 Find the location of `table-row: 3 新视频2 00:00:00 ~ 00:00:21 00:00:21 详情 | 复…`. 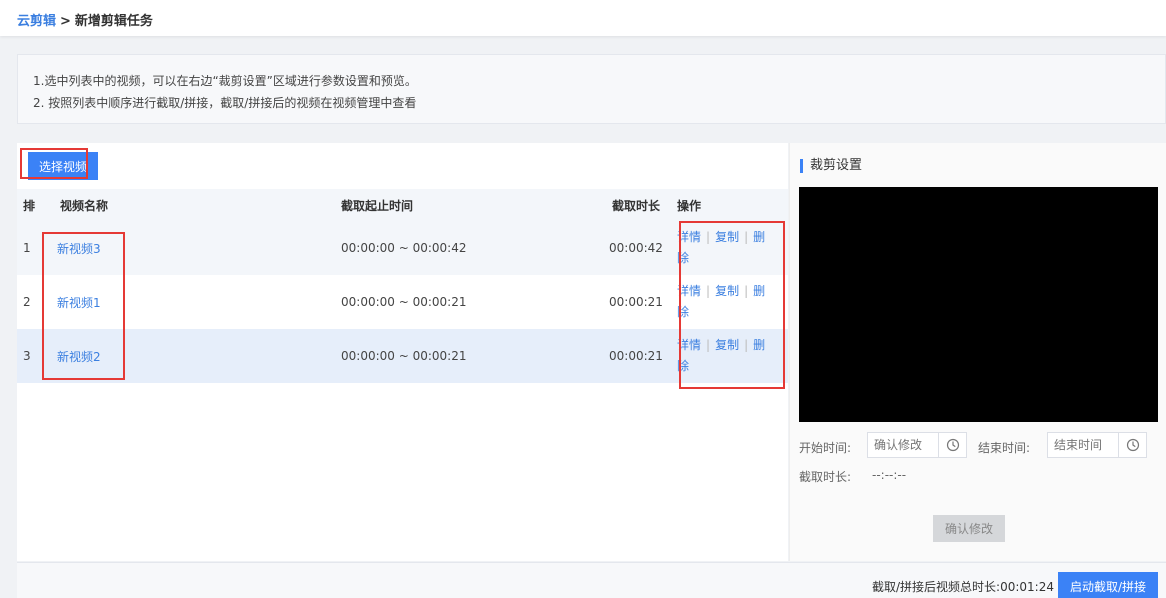

table-row: 3 新视频2 00:00:00 ~ 00:00:21 00:00:21 详情 | 复… is located at coordinates (402, 356).